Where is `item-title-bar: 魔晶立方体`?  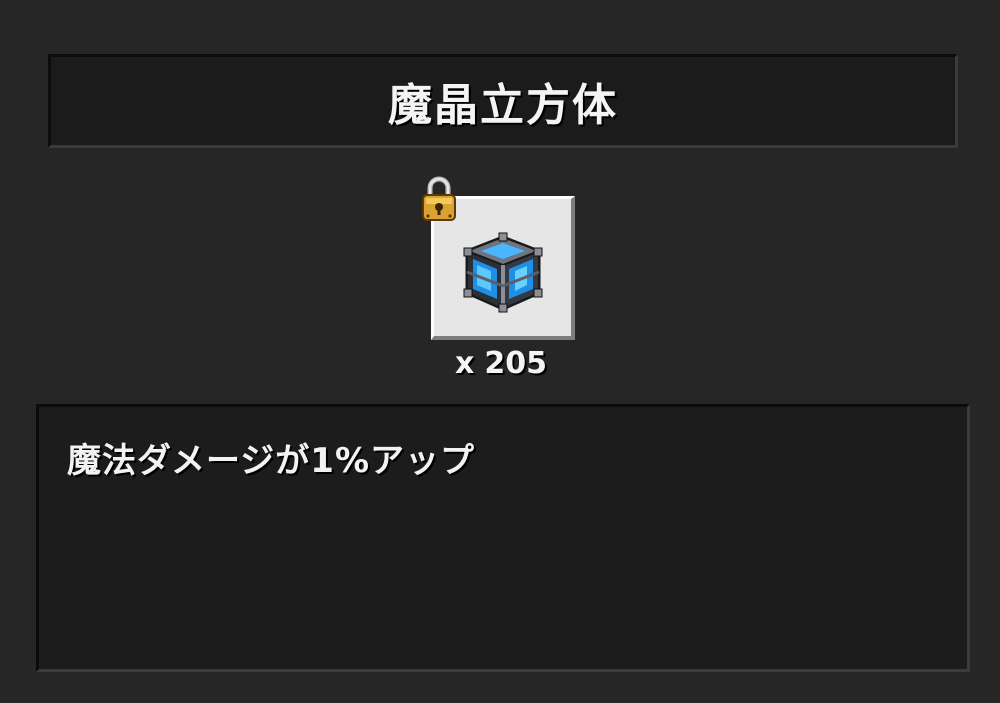
item-title-bar: 魔晶立方体 is located at coordinates (503, 101).